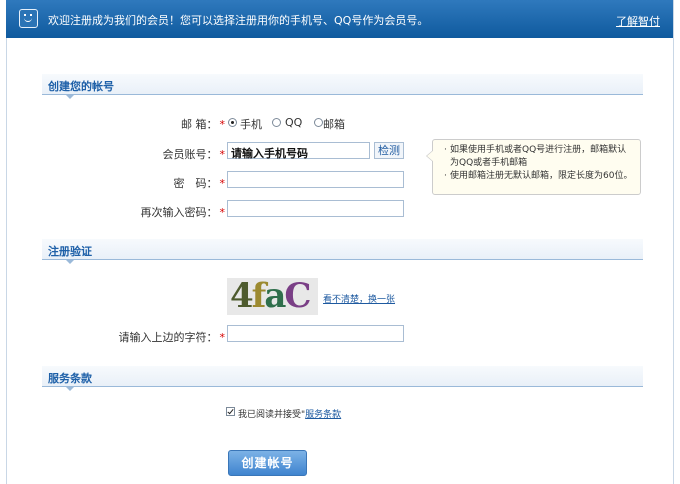  What do you see at coordinates (232, 122) in the screenshot?
I see `radio-phone` at bounding box center [232, 122].